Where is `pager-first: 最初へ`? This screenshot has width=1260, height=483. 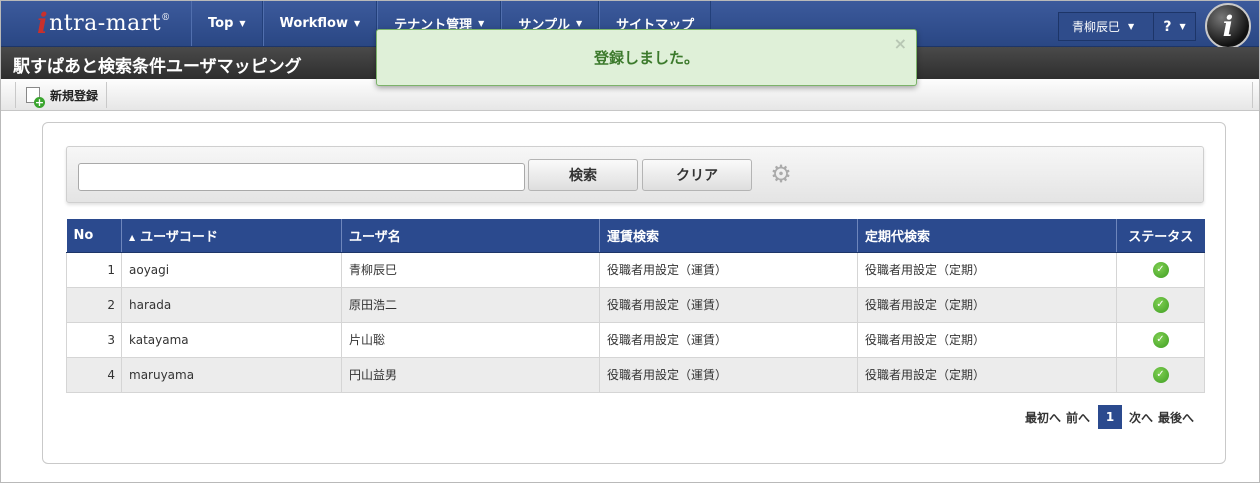 pager-first: 最初へ is located at coordinates (1043, 417).